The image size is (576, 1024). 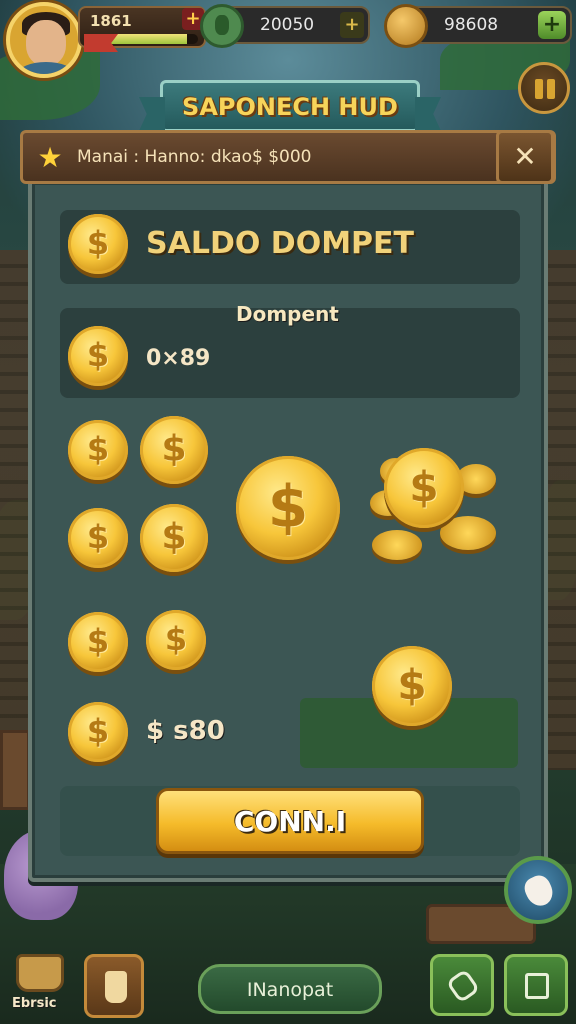 What do you see at coordinates (46, 43) in the screenshot?
I see `avatar-face` at bounding box center [46, 43].